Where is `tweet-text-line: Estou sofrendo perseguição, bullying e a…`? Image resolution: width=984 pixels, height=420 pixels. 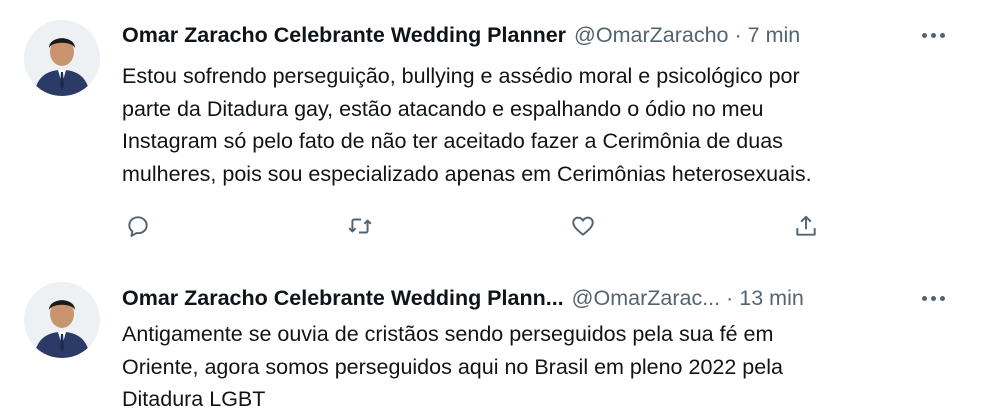 tweet-text-line: Estou sofrendo perseguição, bullying e a… is located at coordinates (461, 76).